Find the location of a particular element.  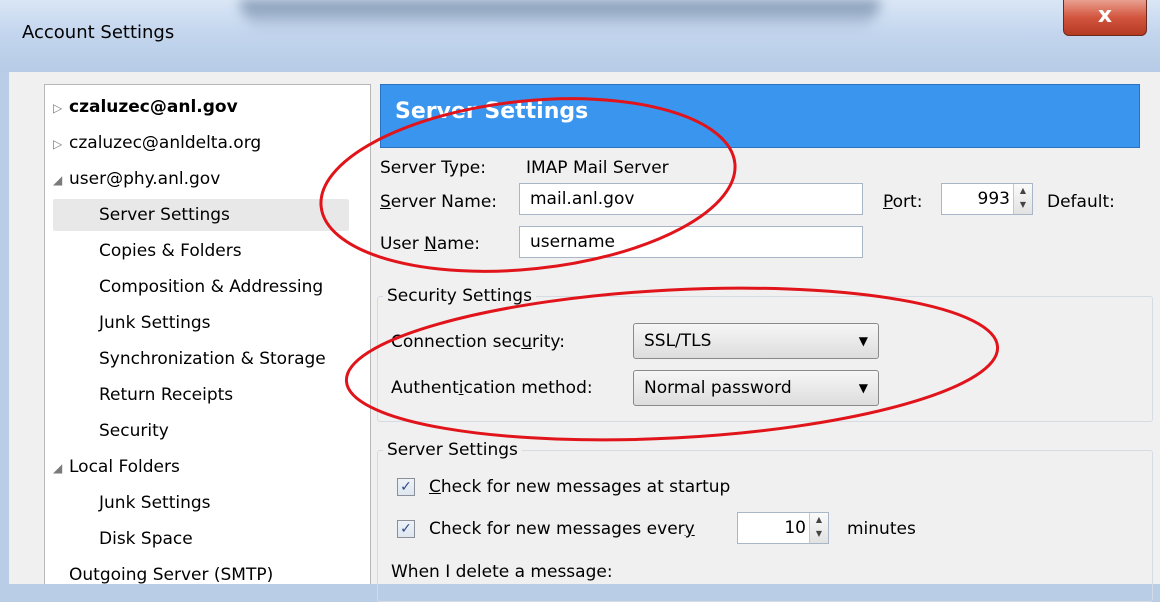

check-interval-spinner: 10 ▲ ▼ is located at coordinates (783, 528).